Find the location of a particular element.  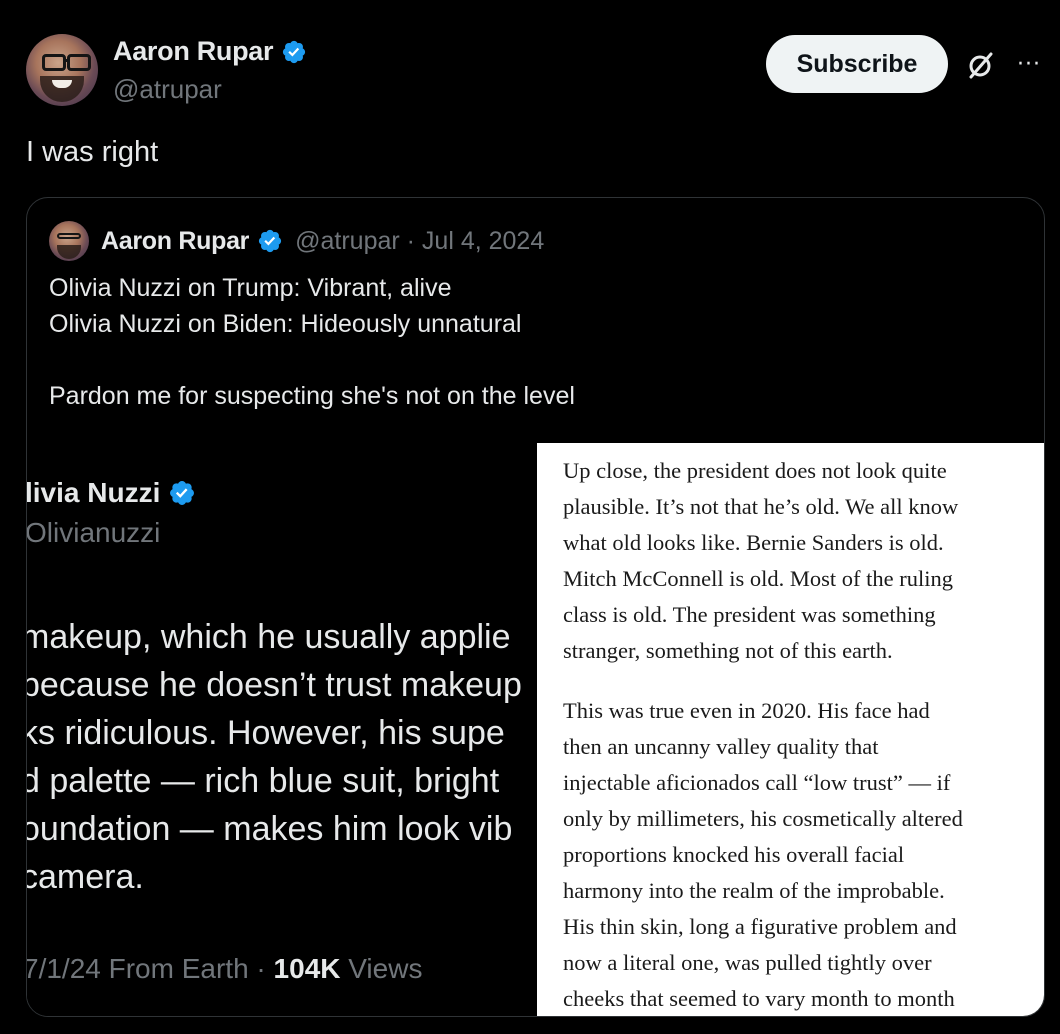

author-name-row: Aaron Rupar is located at coordinates (210, 51).